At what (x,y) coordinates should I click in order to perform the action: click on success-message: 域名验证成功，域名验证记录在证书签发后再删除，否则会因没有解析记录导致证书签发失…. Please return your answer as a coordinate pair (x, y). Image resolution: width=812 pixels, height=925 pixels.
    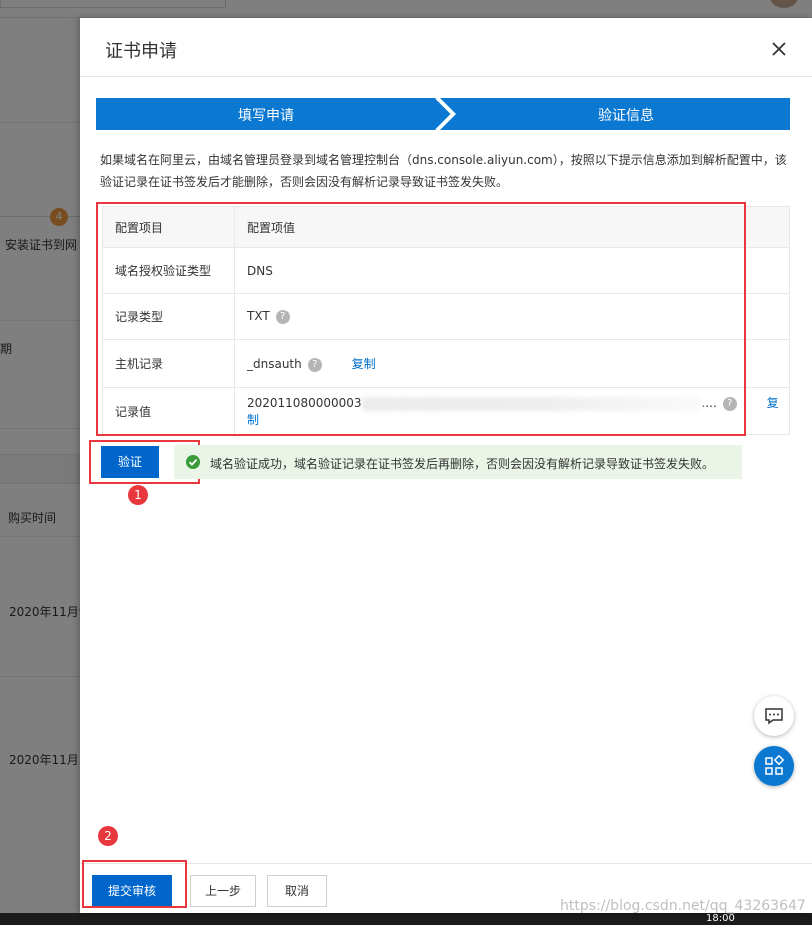
    Looking at the image, I should click on (462, 464).